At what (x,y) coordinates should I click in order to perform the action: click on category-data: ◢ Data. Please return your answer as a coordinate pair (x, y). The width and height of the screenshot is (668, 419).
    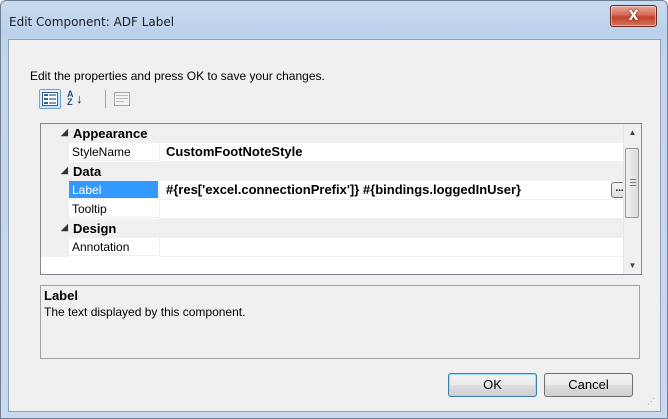
    Looking at the image, I should click on (335, 171).